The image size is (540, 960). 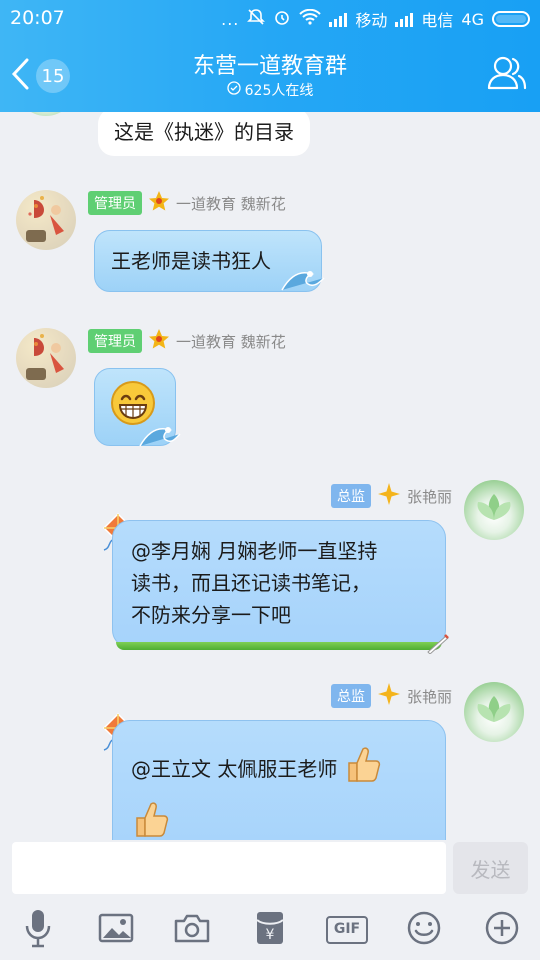 I want to click on signal-icon, so click(x=338, y=19).